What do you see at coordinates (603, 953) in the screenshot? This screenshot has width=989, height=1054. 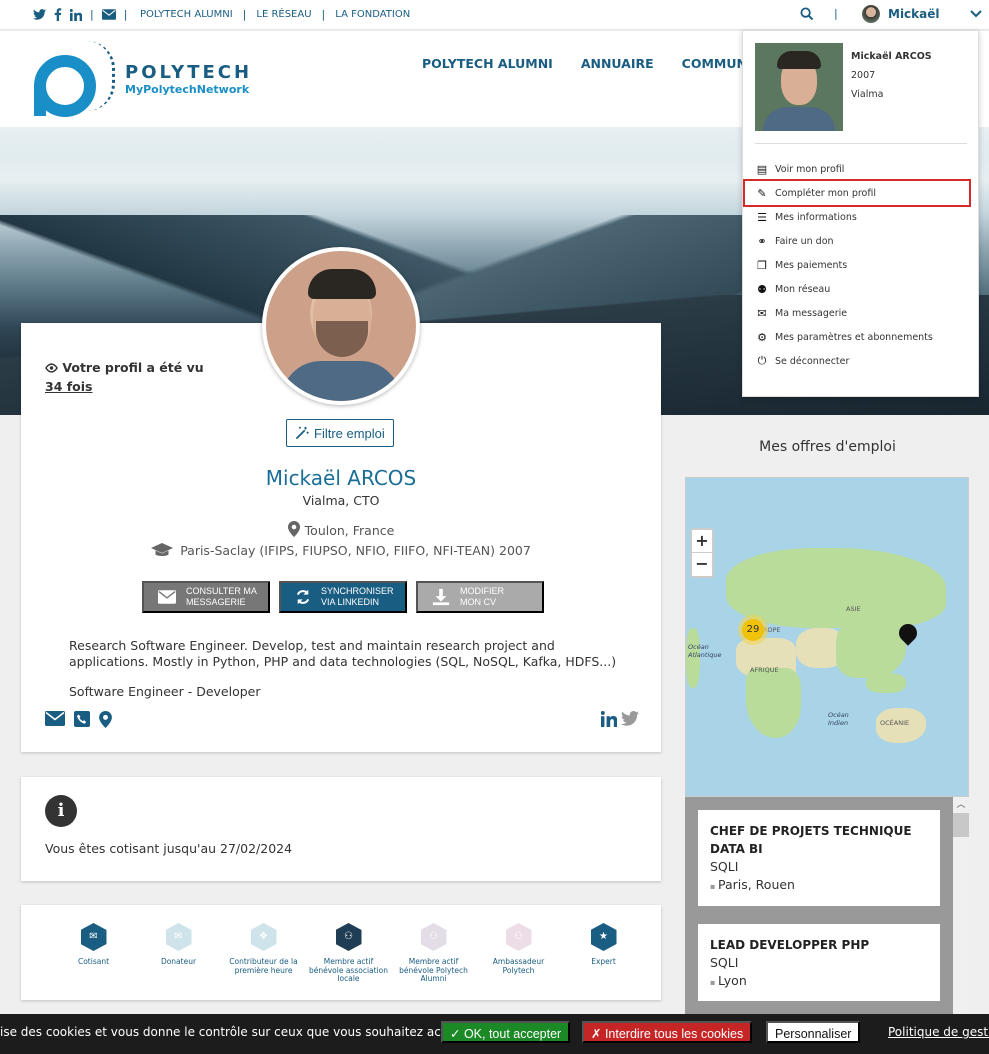 I see `badge-expert: ★ Expert` at bounding box center [603, 953].